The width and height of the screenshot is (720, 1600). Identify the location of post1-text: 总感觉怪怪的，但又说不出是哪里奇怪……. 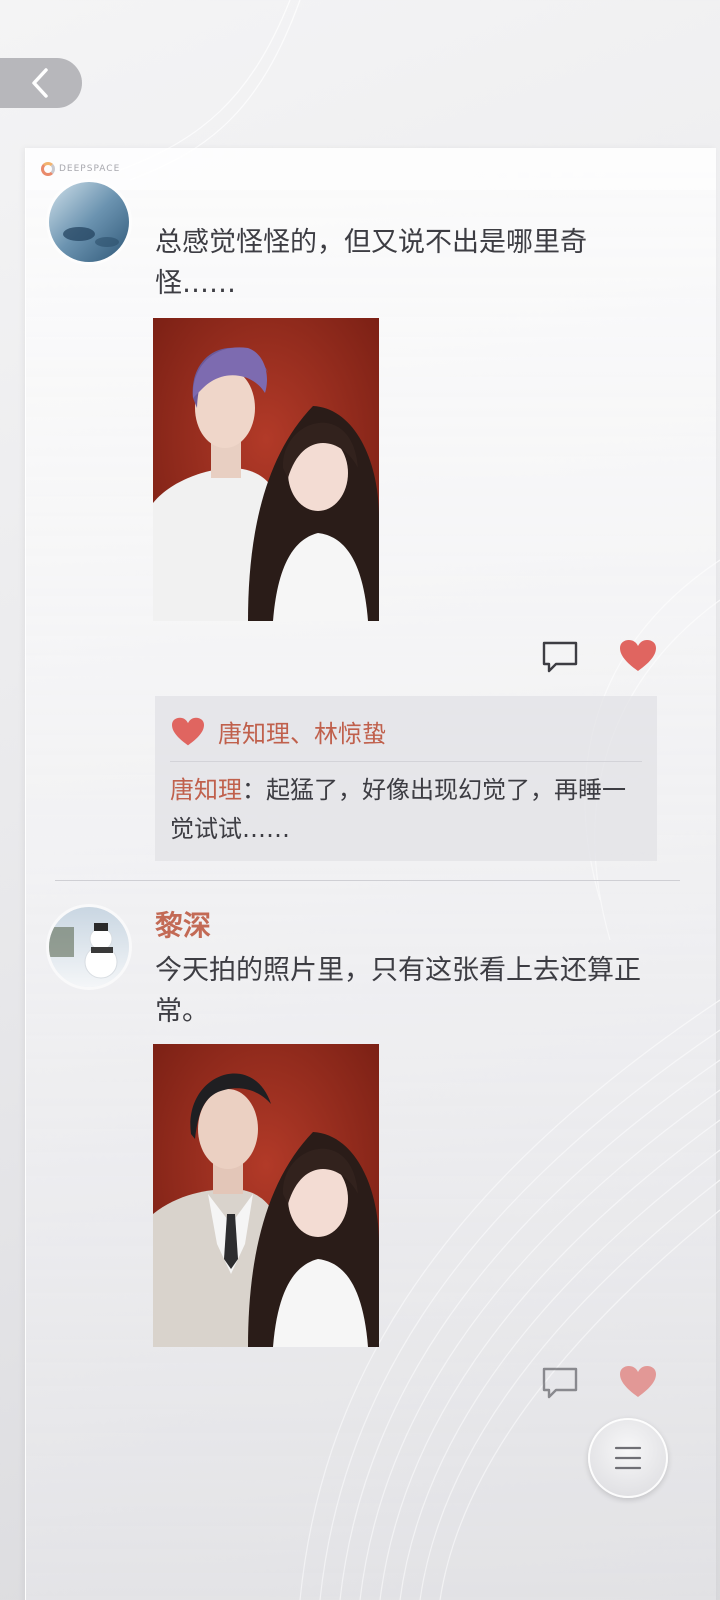
(371, 263).